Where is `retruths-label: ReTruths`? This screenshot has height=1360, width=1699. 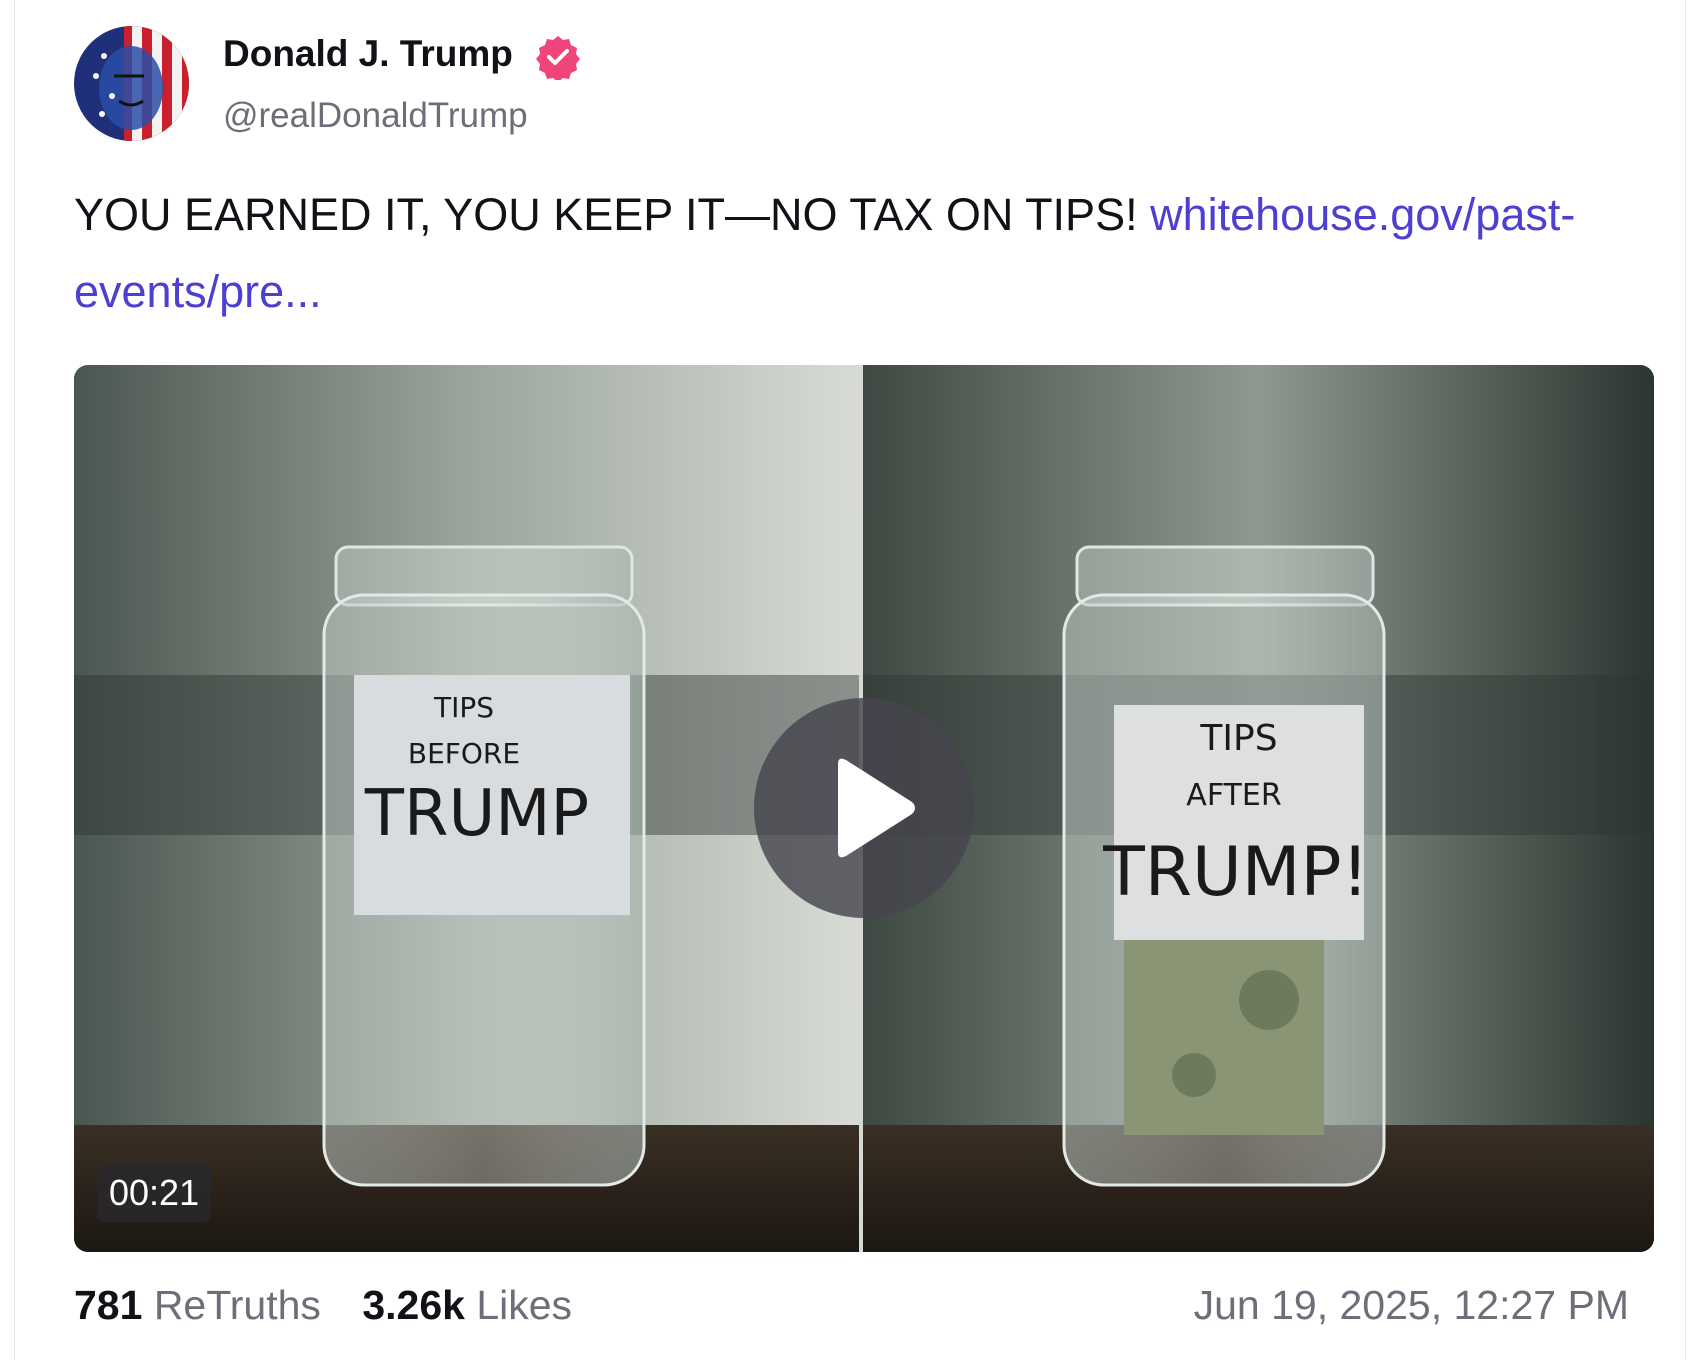 retruths-label: ReTruths is located at coordinates (237, 1305).